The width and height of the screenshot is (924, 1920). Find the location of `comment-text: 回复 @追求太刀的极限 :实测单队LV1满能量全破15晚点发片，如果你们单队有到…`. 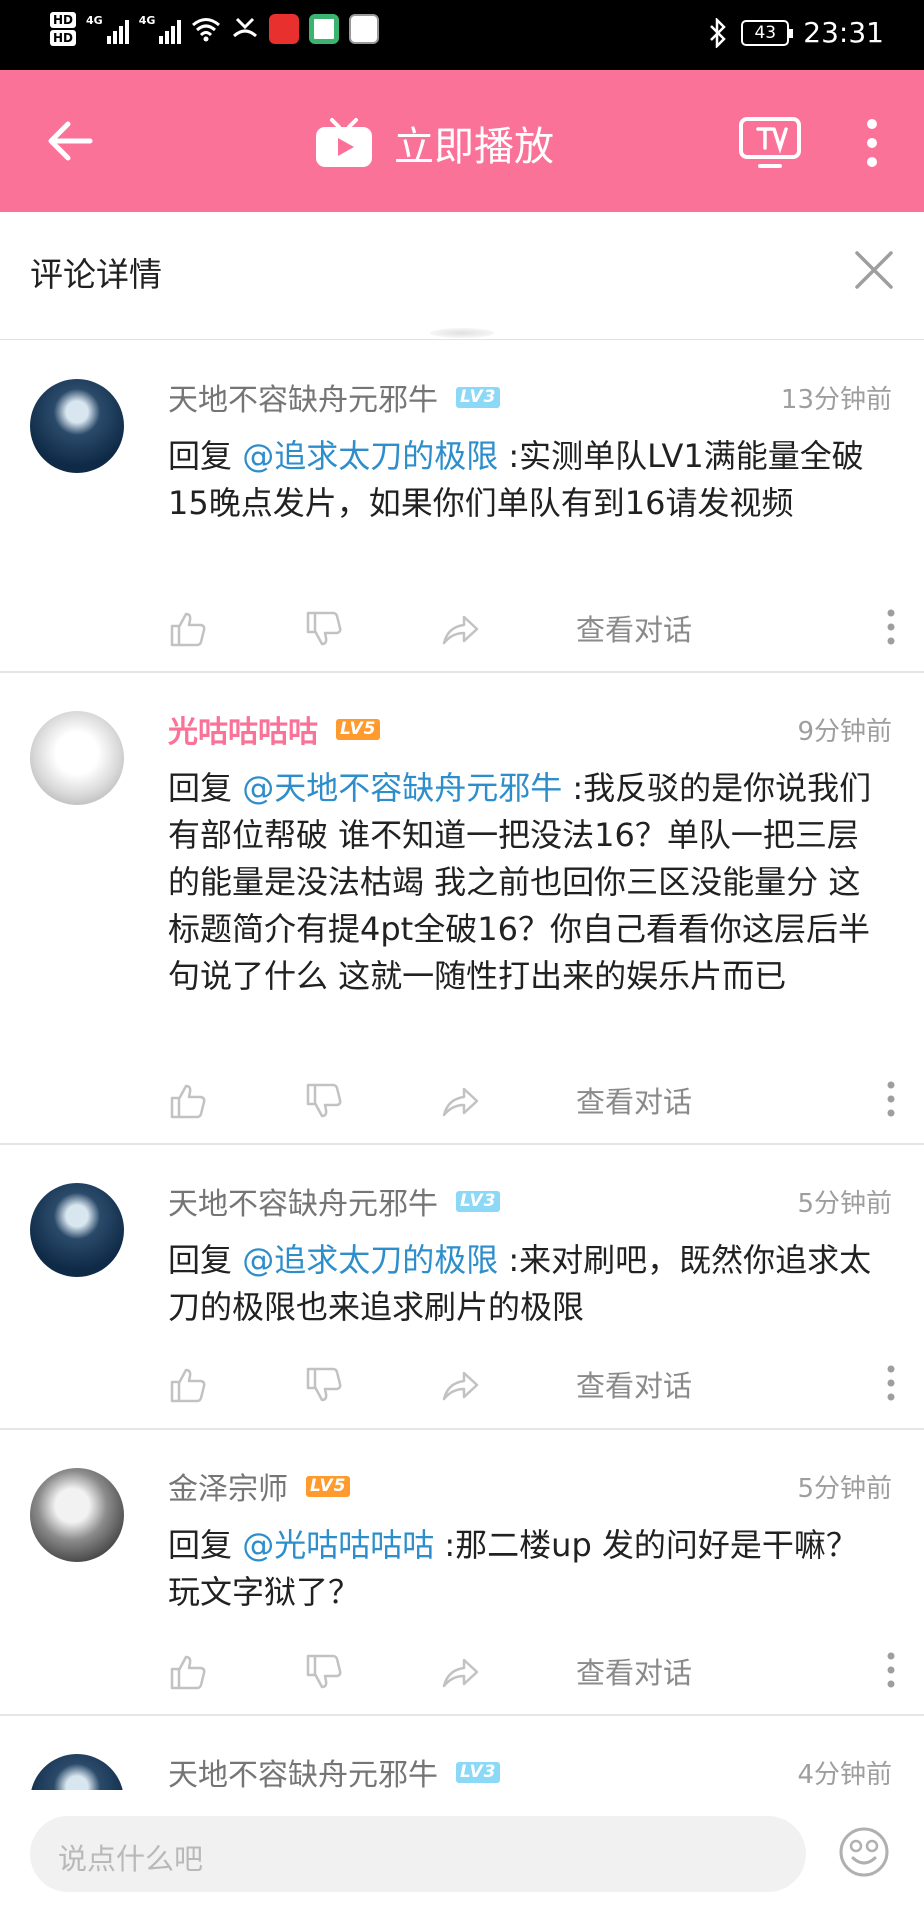

comment-text: 回复 @追求太刀的极限 :实测单队LV1满能量全破15晚点发片，如果你们单队有到… is located at coordinates (528, 480).